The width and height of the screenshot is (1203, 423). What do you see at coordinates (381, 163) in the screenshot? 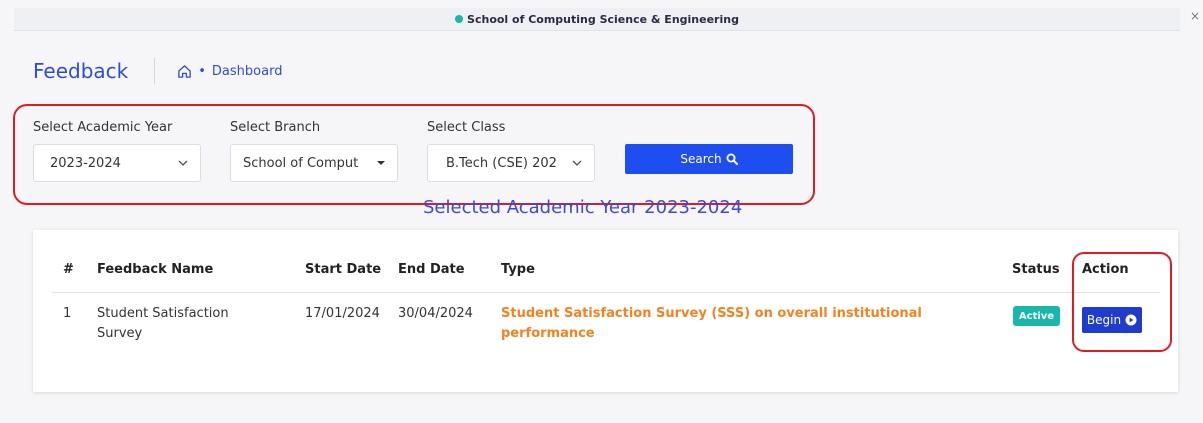
I see `caret-down-icon` at bounding box center [381, 163].